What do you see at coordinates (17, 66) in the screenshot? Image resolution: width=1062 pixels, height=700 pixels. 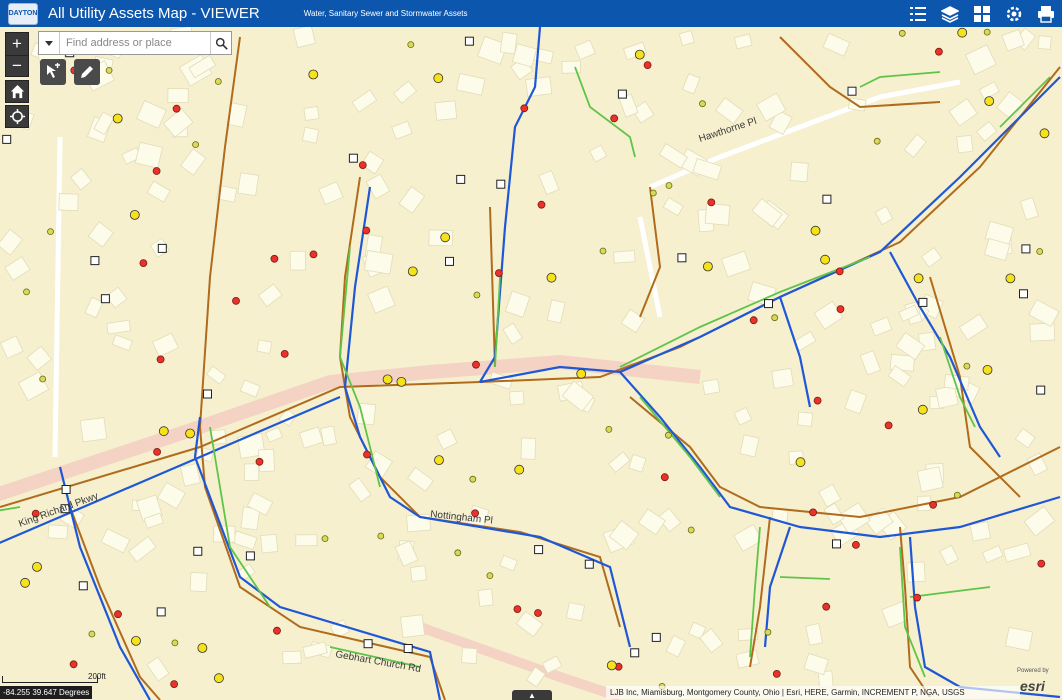 I see `zoom-out-button: −` at bounding box center [17, 66].